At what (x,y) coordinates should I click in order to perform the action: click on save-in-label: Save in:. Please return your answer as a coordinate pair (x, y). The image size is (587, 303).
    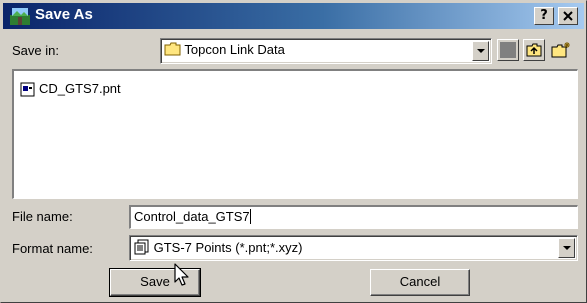
    Looking at the image, I should click on (35, 50).